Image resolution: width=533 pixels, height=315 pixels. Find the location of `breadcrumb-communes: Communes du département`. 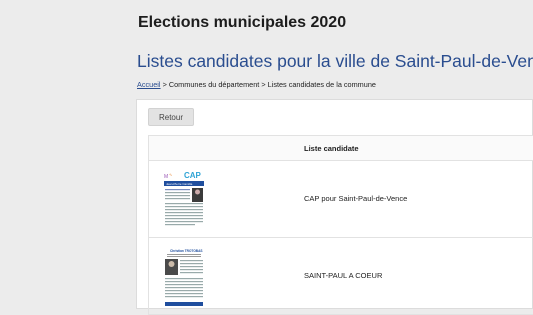

breadcrumb-communes: Communes du département is located at coordinates (214, 84).